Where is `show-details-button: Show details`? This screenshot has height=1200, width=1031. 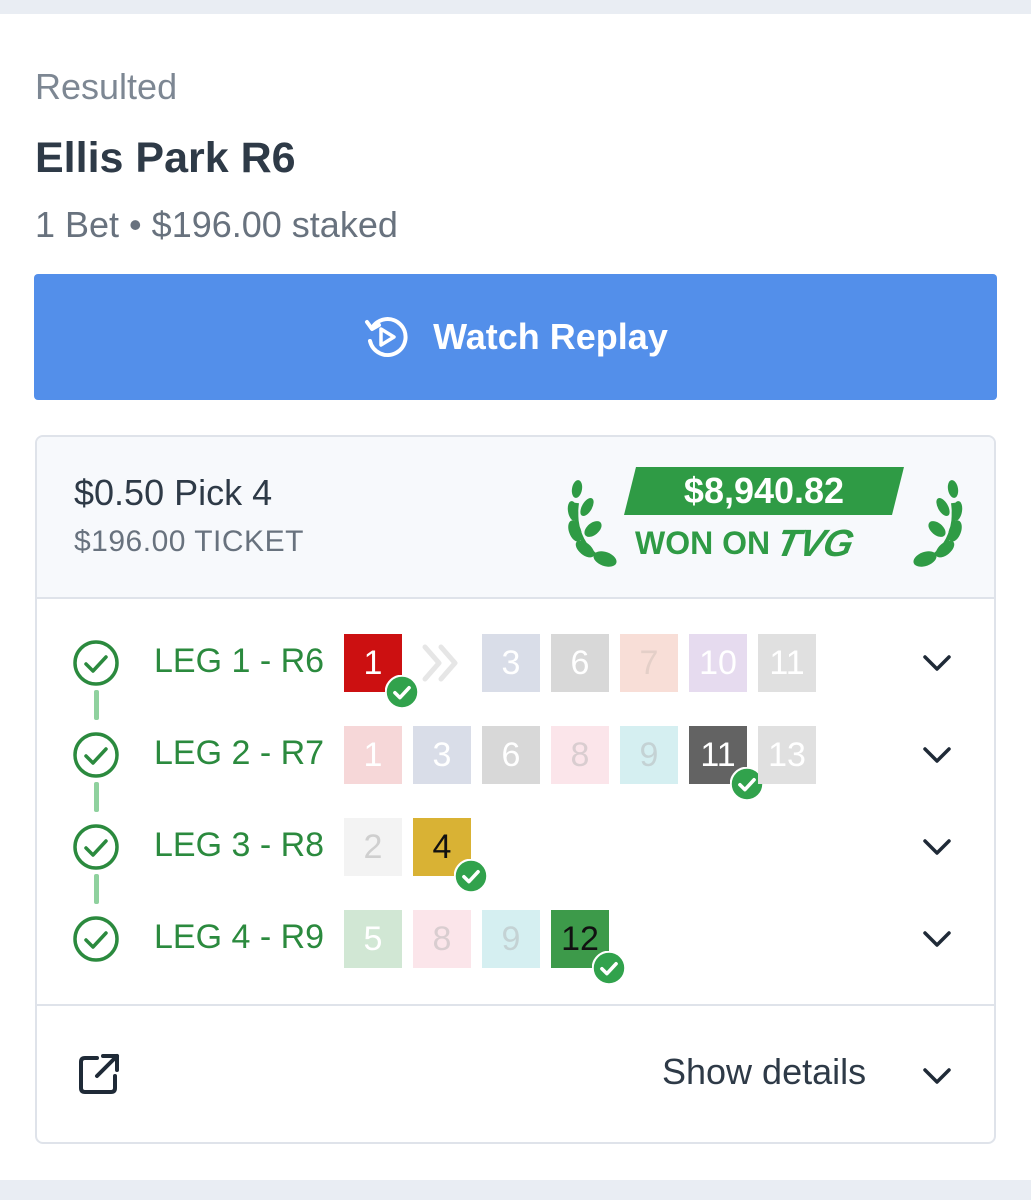 show-details-button: Show details is located at coordinates (764, 1072).